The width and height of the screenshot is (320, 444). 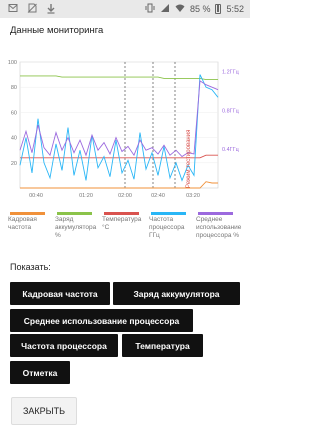 I want to click on close-button: ЗАКРЫТЬ, so click(x=44, y=411).